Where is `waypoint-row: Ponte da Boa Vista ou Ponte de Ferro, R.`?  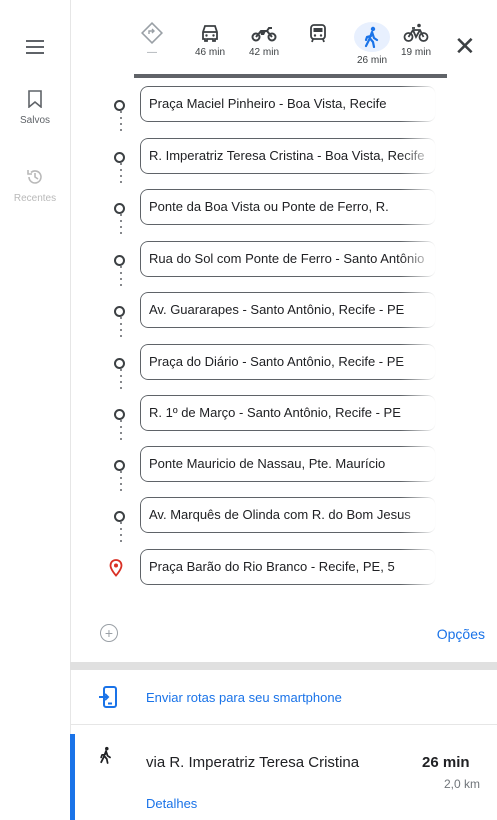
waypoint-row: Ponte da Boa Vista ou Ponte de Ferro, R. is located at coordinates (283, 209).